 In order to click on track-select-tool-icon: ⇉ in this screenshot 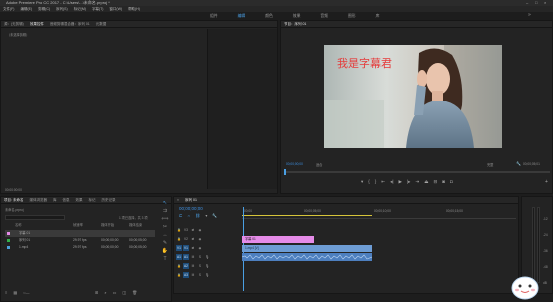, I will do `click(165, 212)`.